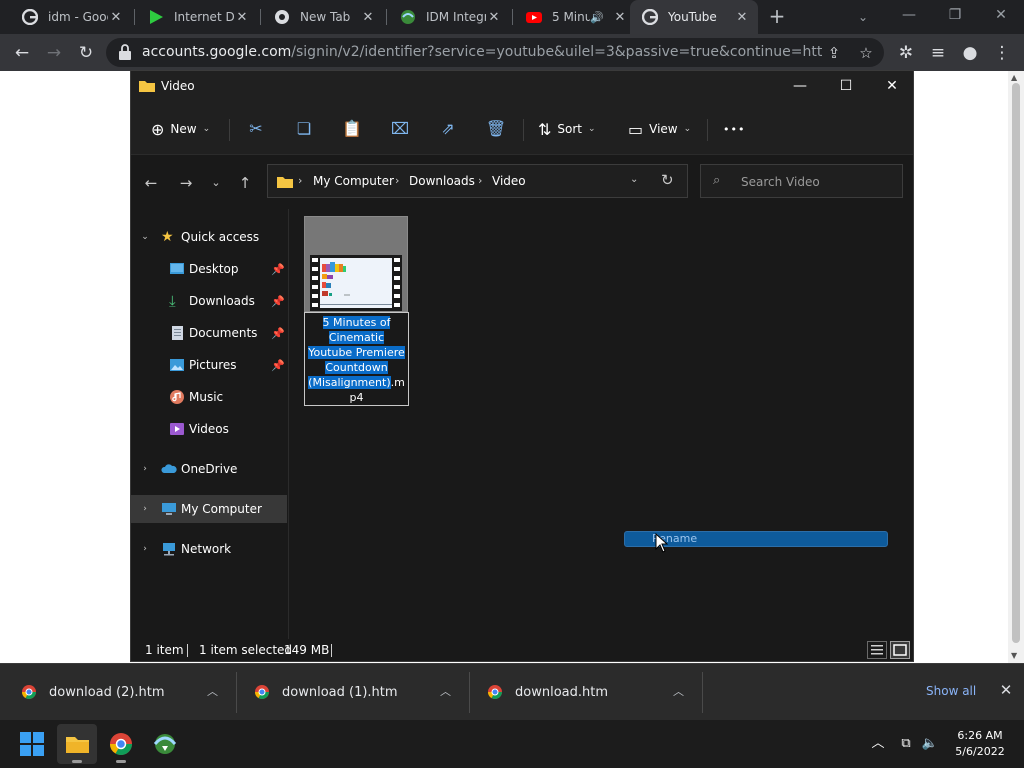 This screenshot has height=768, width=1024. What do you see at coordinates (209, 301) in the screenshot?
I see `sidebar-item-downloads: ⤓ Downloads 📌` at bounding box center [209, 301].